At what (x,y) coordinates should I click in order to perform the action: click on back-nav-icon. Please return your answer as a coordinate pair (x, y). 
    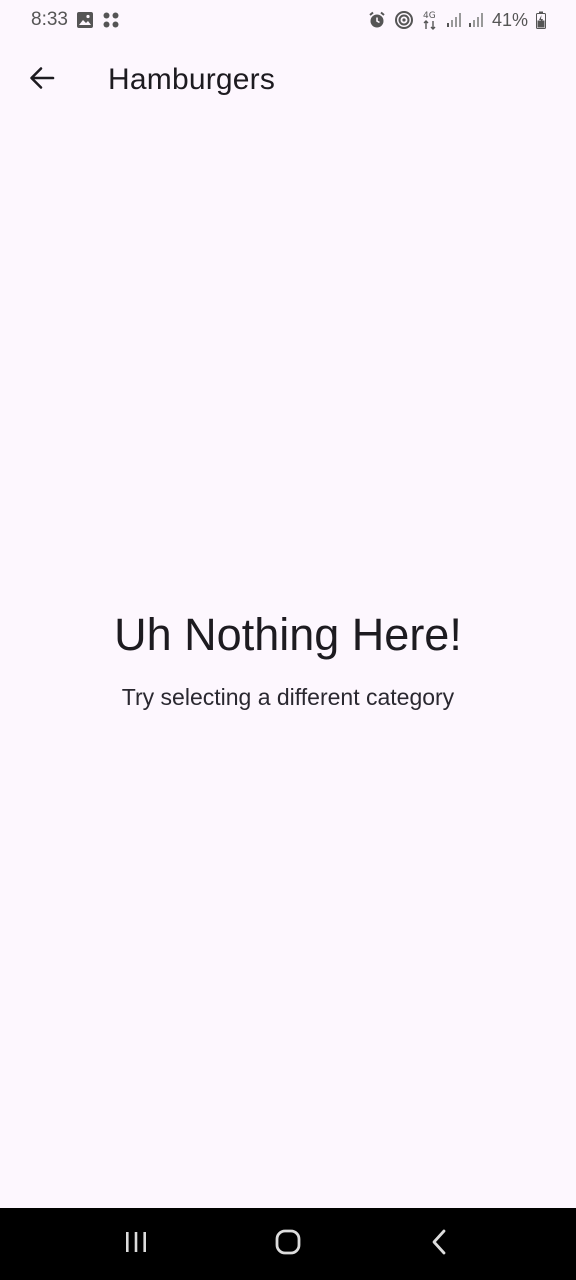
    Looking at the image, I should click on (440, 1244).